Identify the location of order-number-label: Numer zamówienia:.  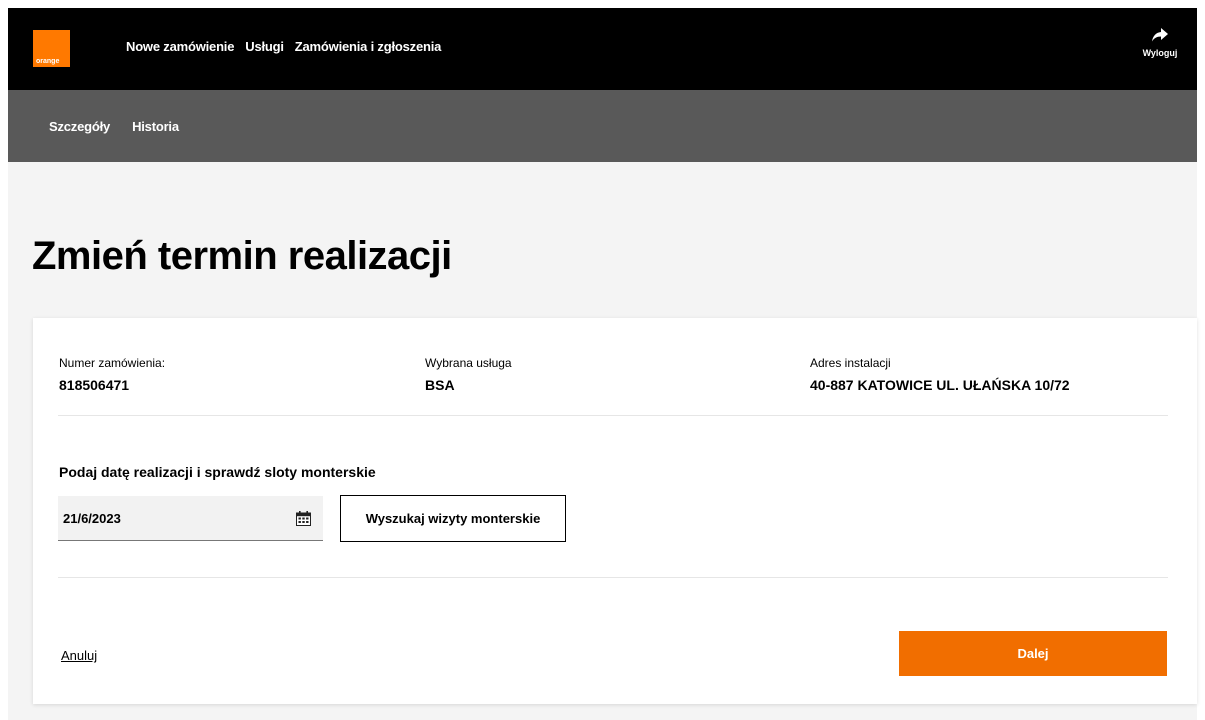
(112, 363).